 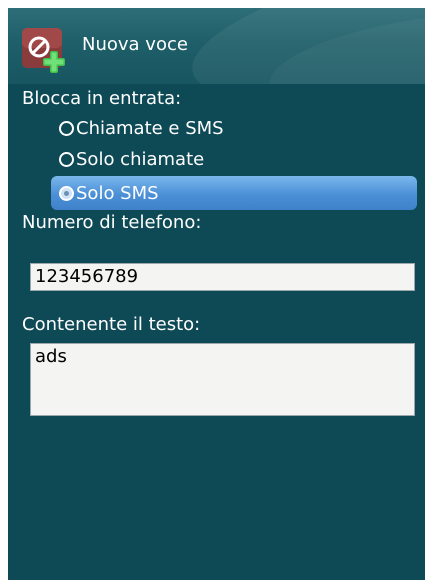 What do you see at coordinates (234, 193) in the screenshot?
I see `option-sms-only: Solo SMS` at bounding box center [234, 193].